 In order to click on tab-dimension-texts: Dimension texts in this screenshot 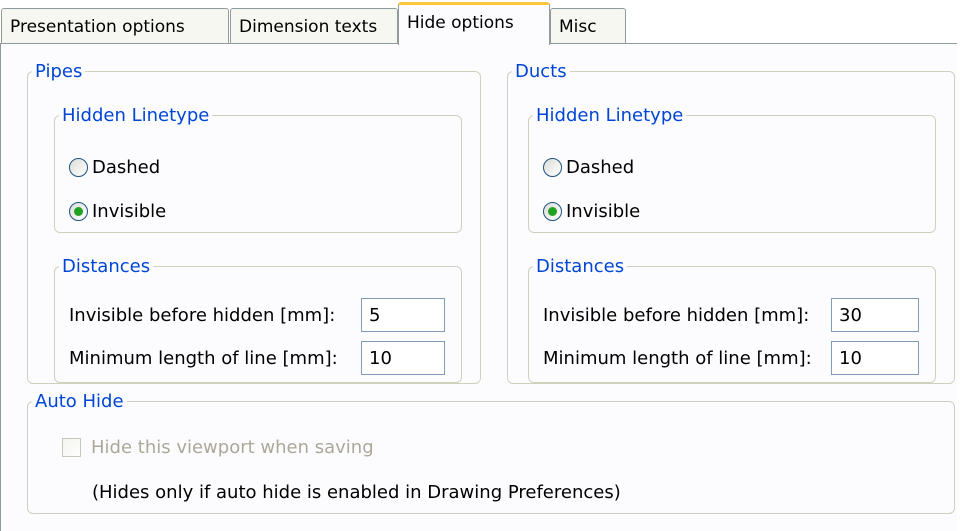, I will do `click(314, 26)`.